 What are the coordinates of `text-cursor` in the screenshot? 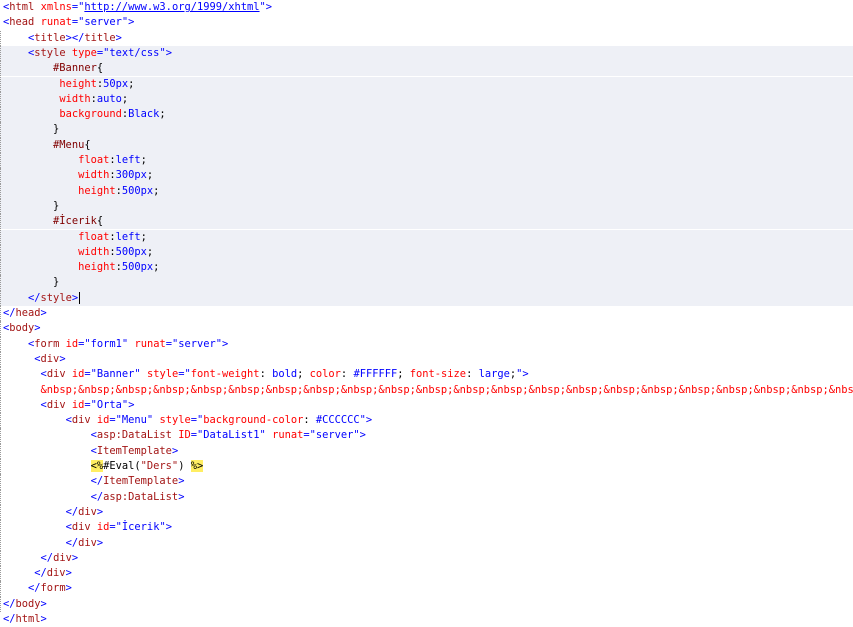 It's located at (80, 297).